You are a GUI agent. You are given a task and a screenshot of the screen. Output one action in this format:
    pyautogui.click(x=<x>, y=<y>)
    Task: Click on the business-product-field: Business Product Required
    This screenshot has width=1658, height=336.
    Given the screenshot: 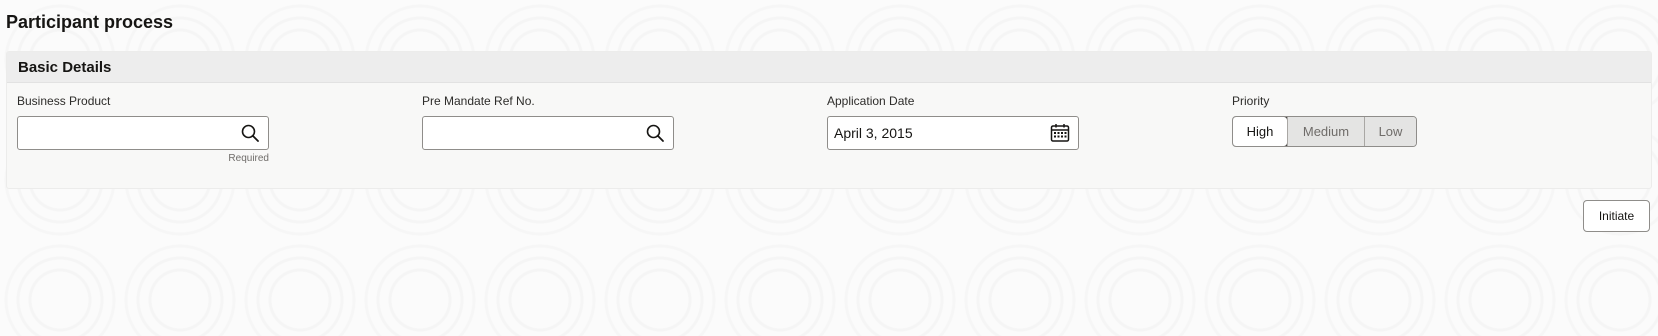 What is the action you would take?
    pyautogui.click(x=143, y=129)
    